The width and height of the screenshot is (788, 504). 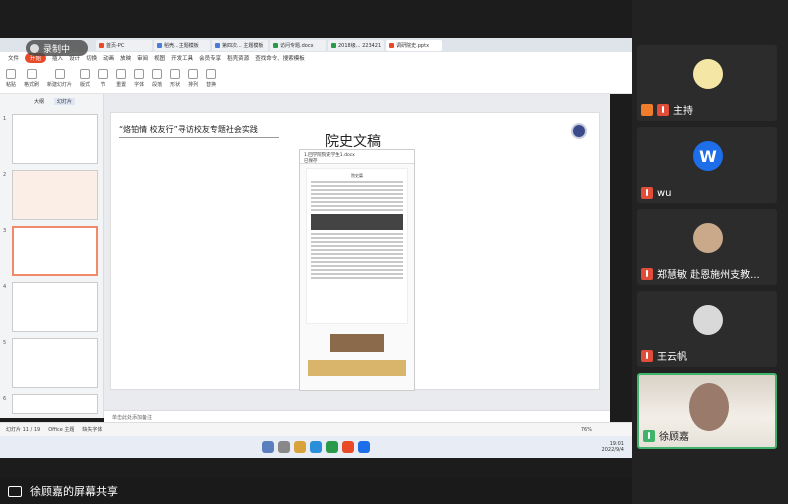 What do you see at coordinates (674, 437) in the screenshot?
I see `participant-name: 徐顾嘉` at bounding box center [674, 437].